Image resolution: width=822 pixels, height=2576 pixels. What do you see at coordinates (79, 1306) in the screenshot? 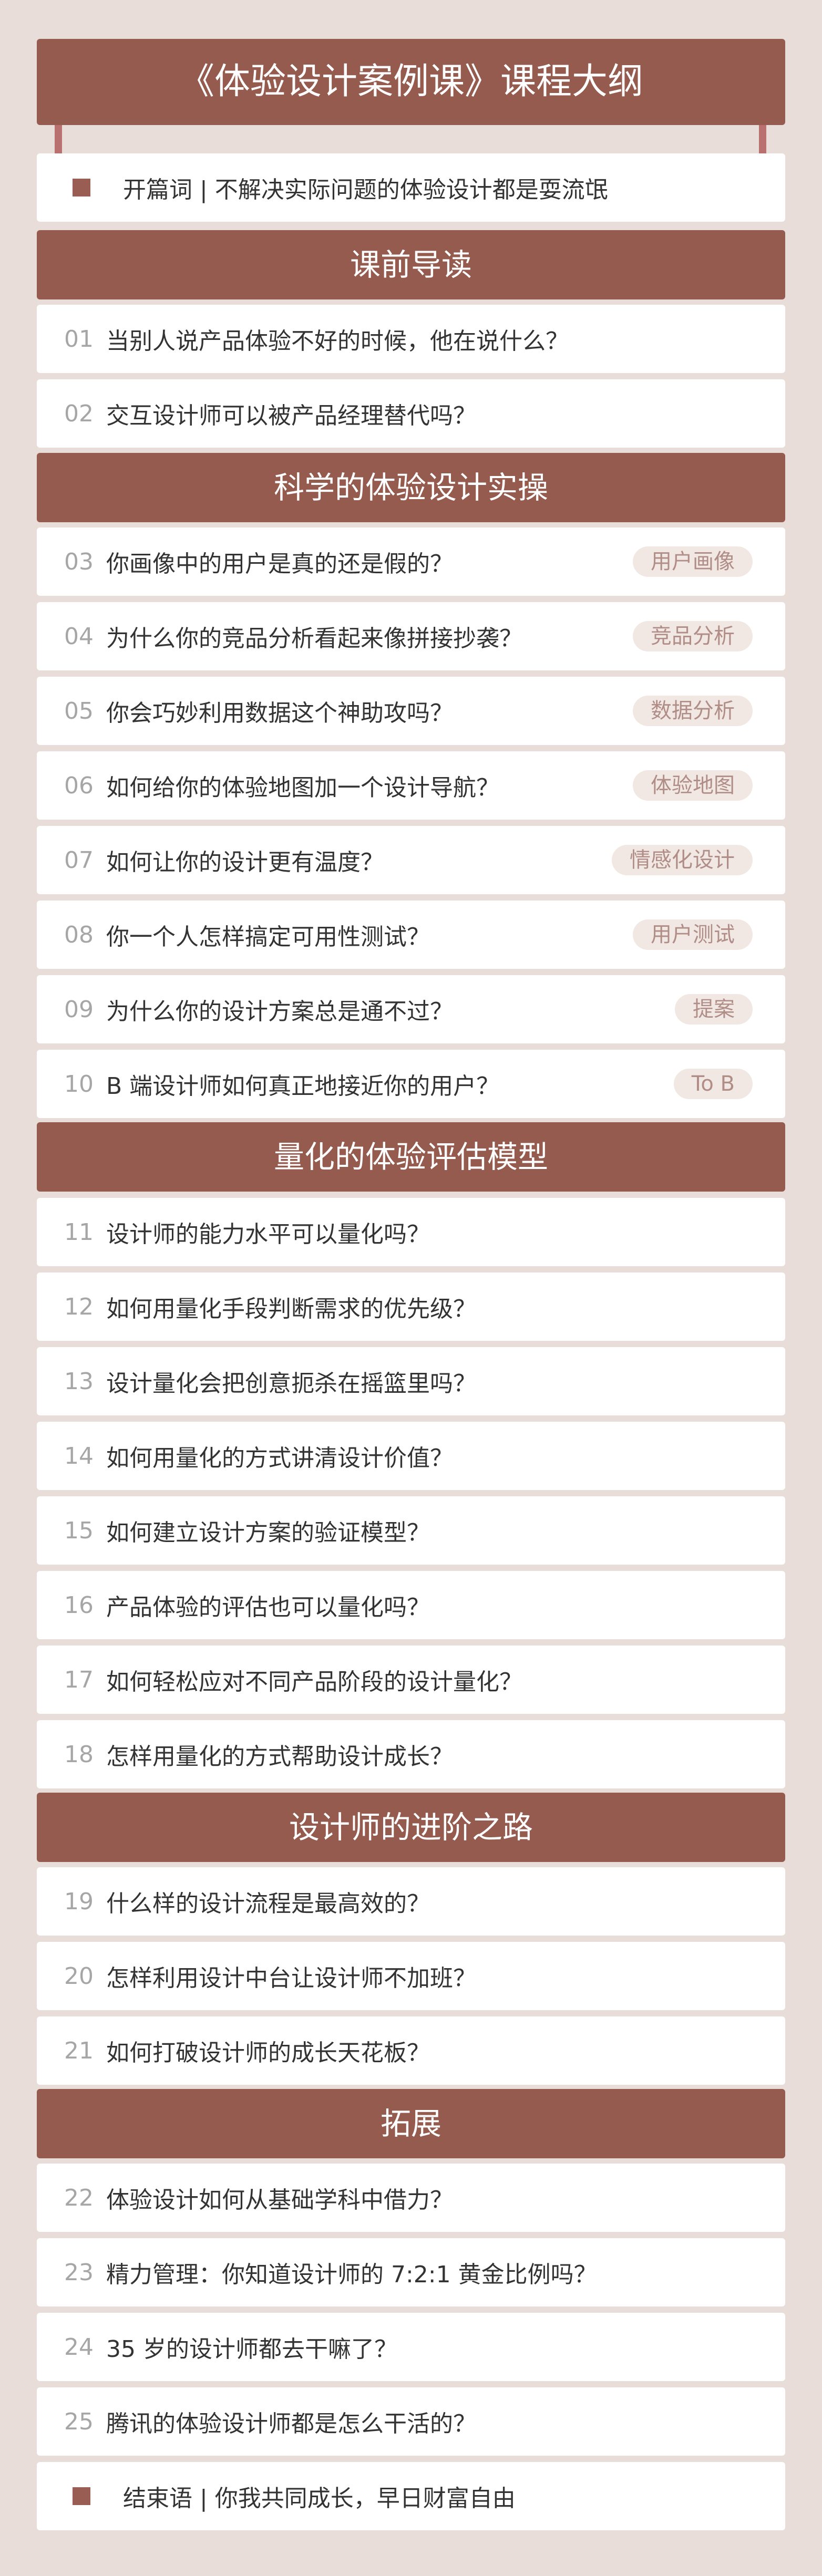
I see `lesson-number: 12` at bounding box center [79, 1306].